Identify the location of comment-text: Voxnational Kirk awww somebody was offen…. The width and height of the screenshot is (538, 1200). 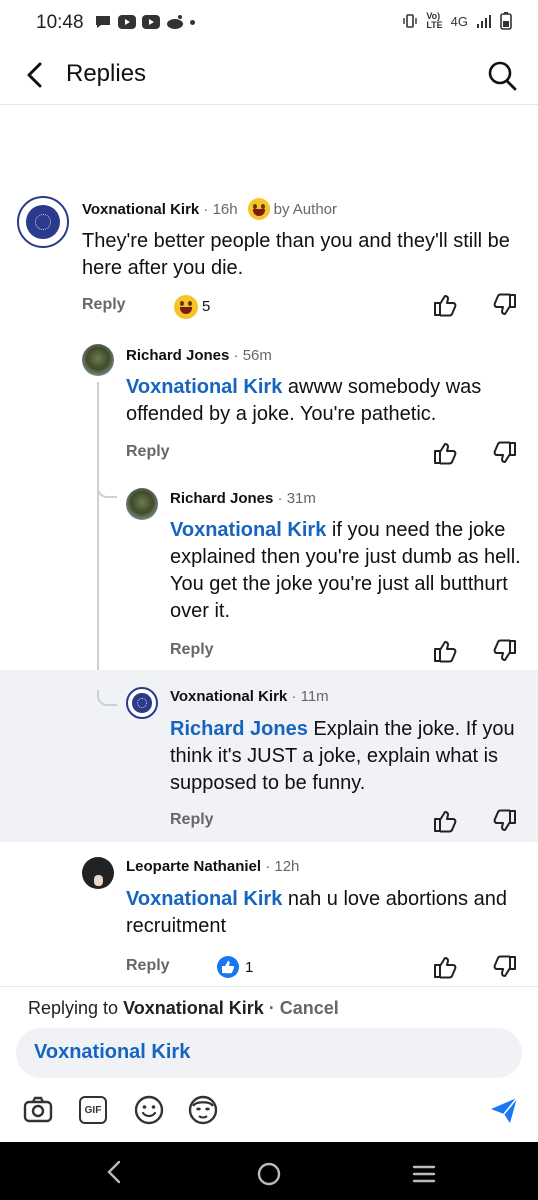
(326, 401).